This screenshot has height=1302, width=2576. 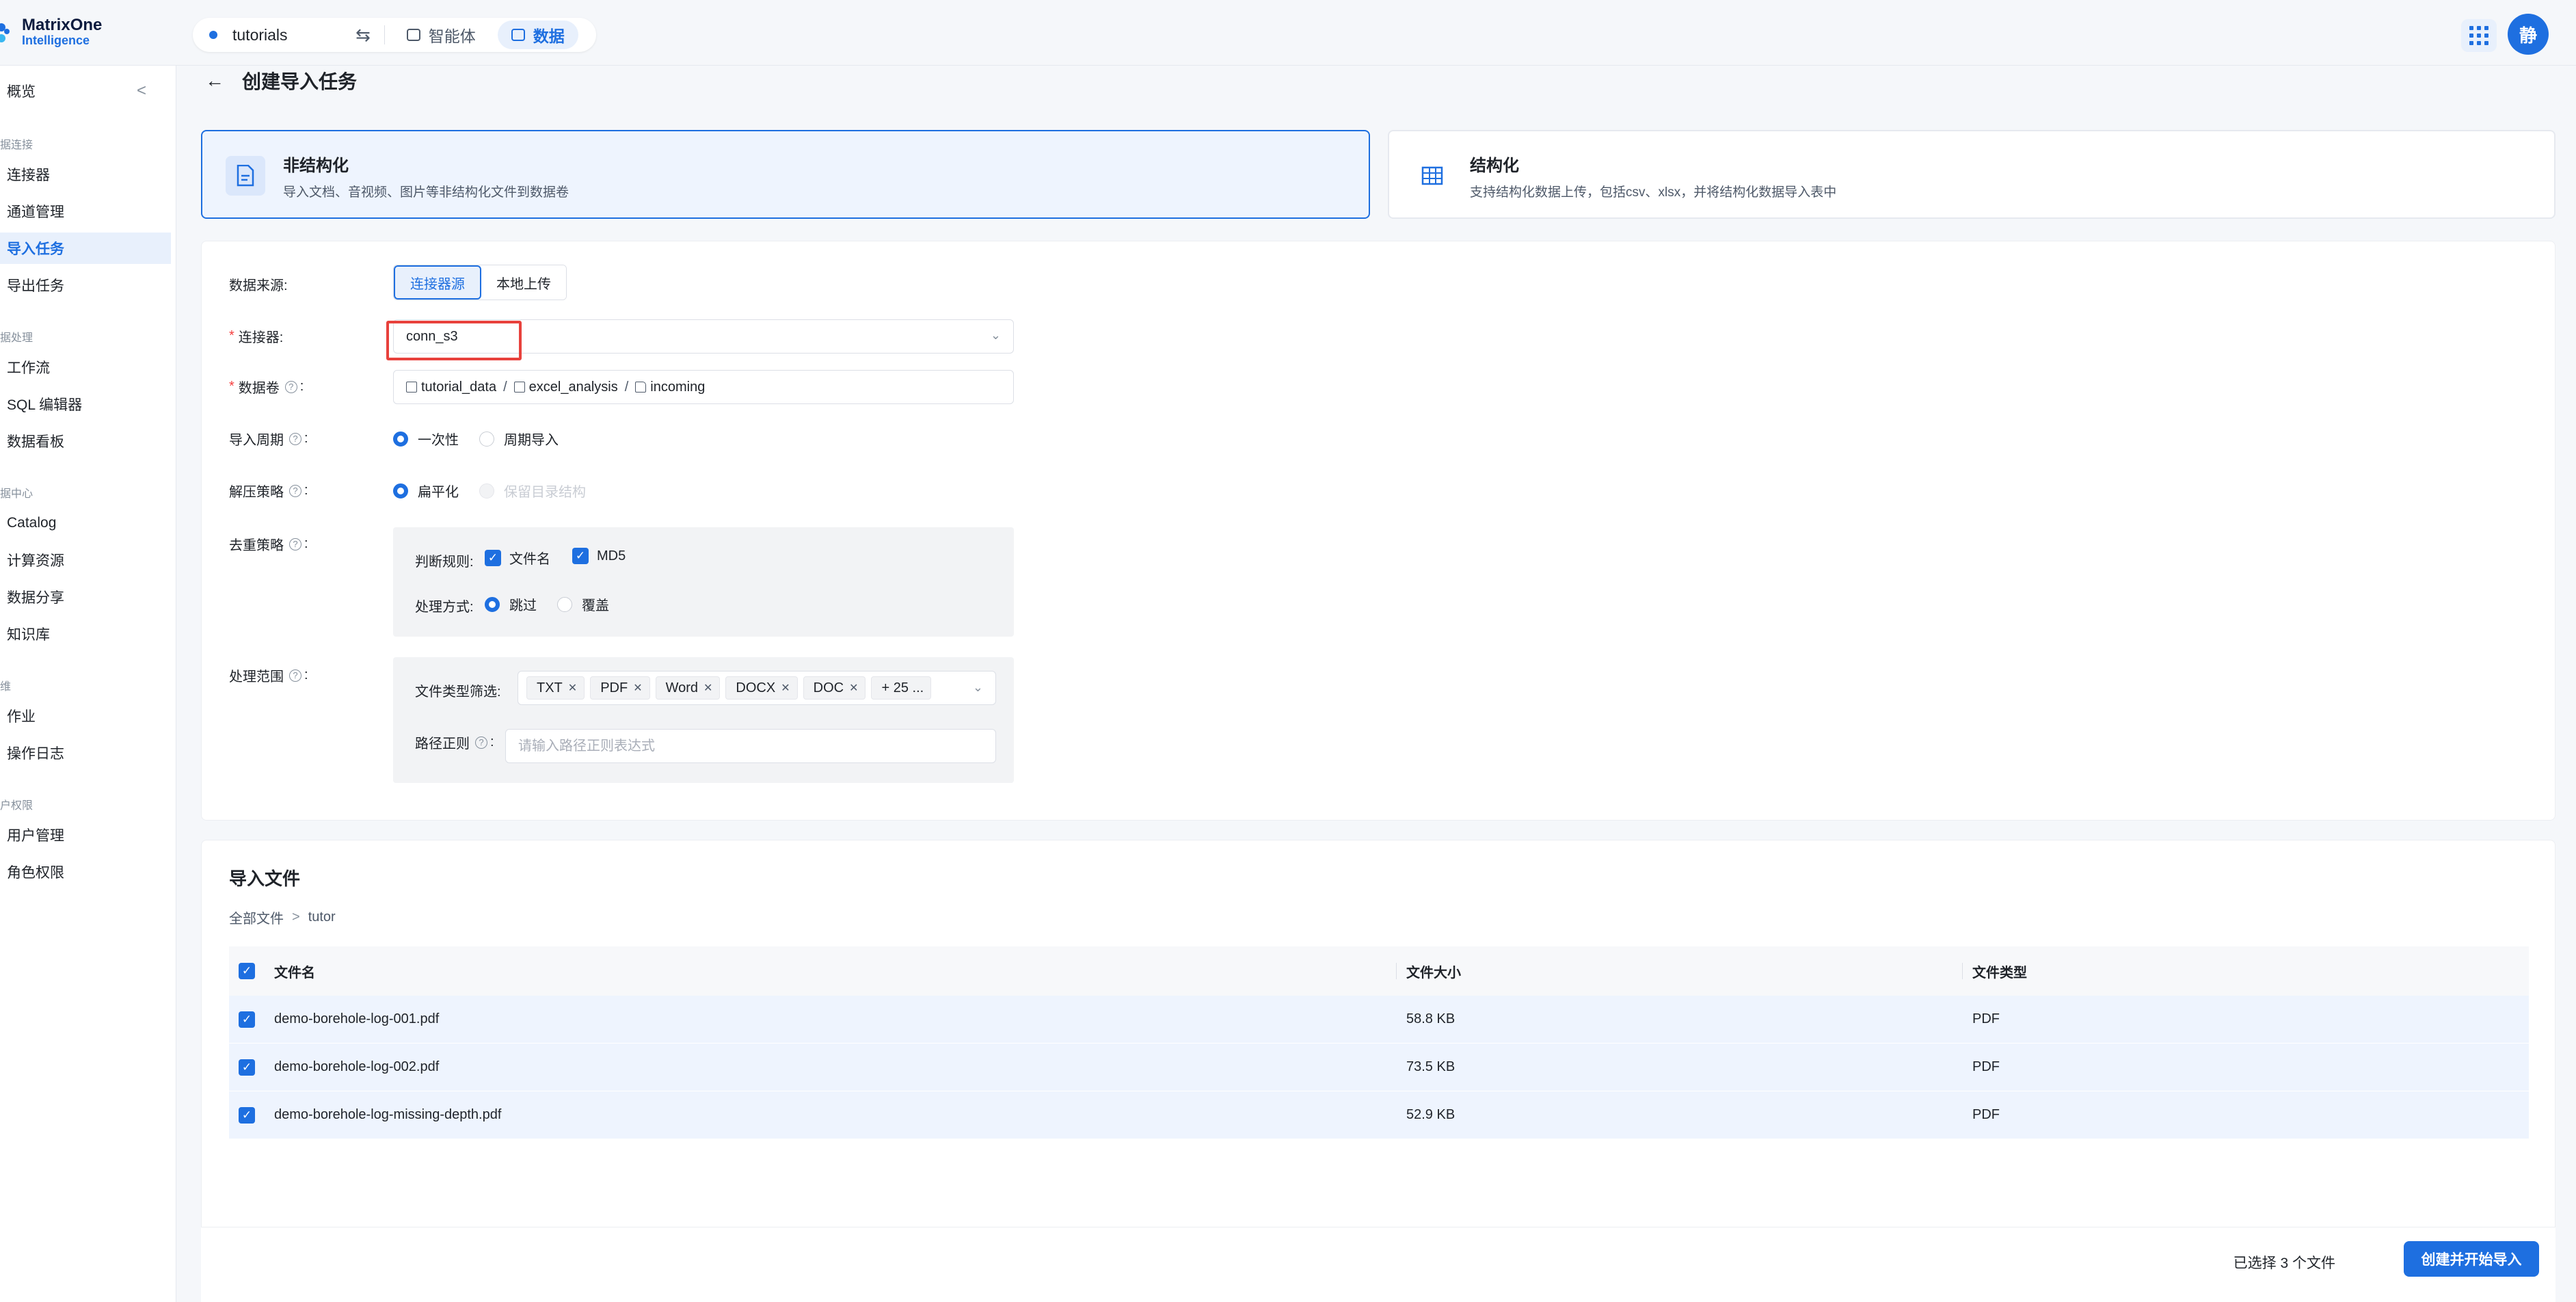 What do you see at coordinates (400, 439) in the screenshot?
I see `radio-once` at bounding box center [400, 439].